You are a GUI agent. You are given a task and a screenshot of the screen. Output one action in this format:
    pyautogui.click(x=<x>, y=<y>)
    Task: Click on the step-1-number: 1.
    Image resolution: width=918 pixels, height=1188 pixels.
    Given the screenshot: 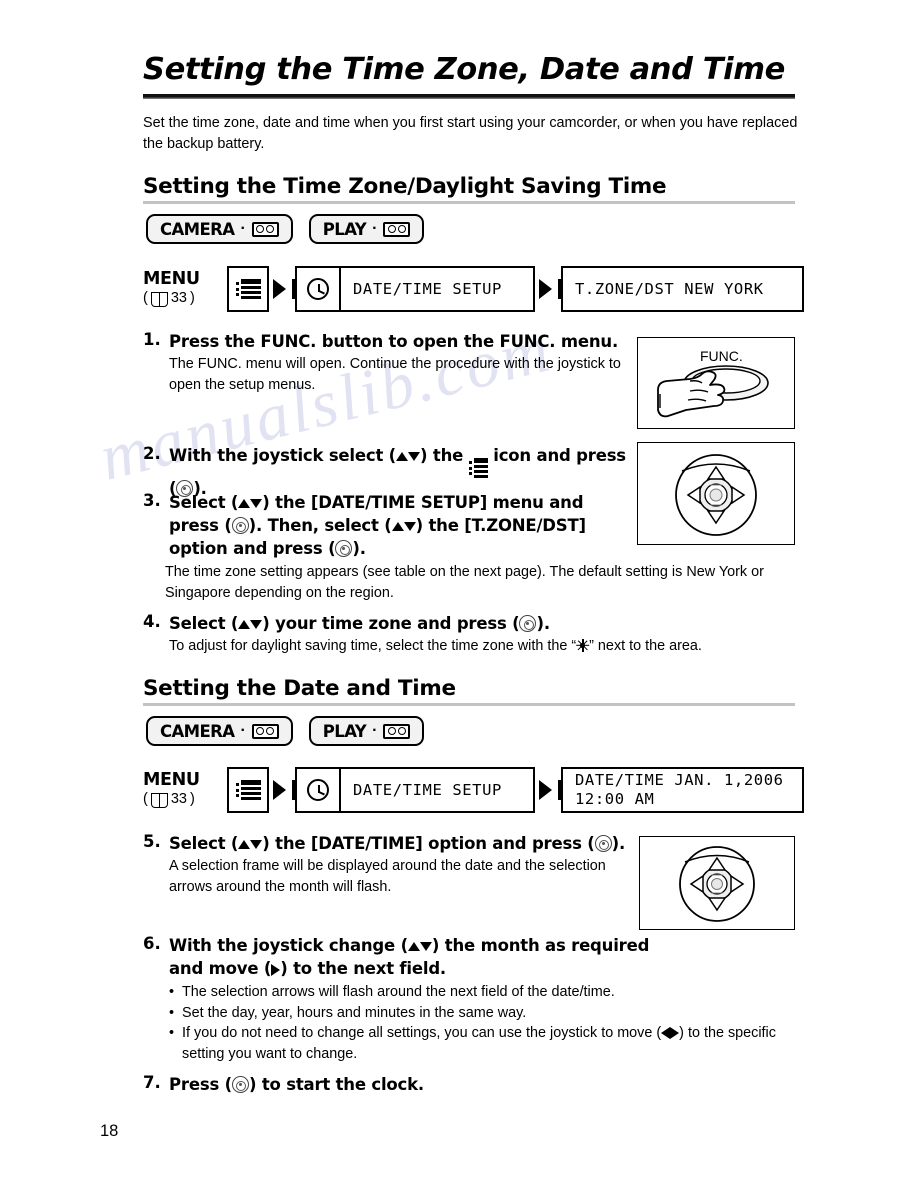 What is the action you would take?
    pyautogui.click(x=152, y=339)
    